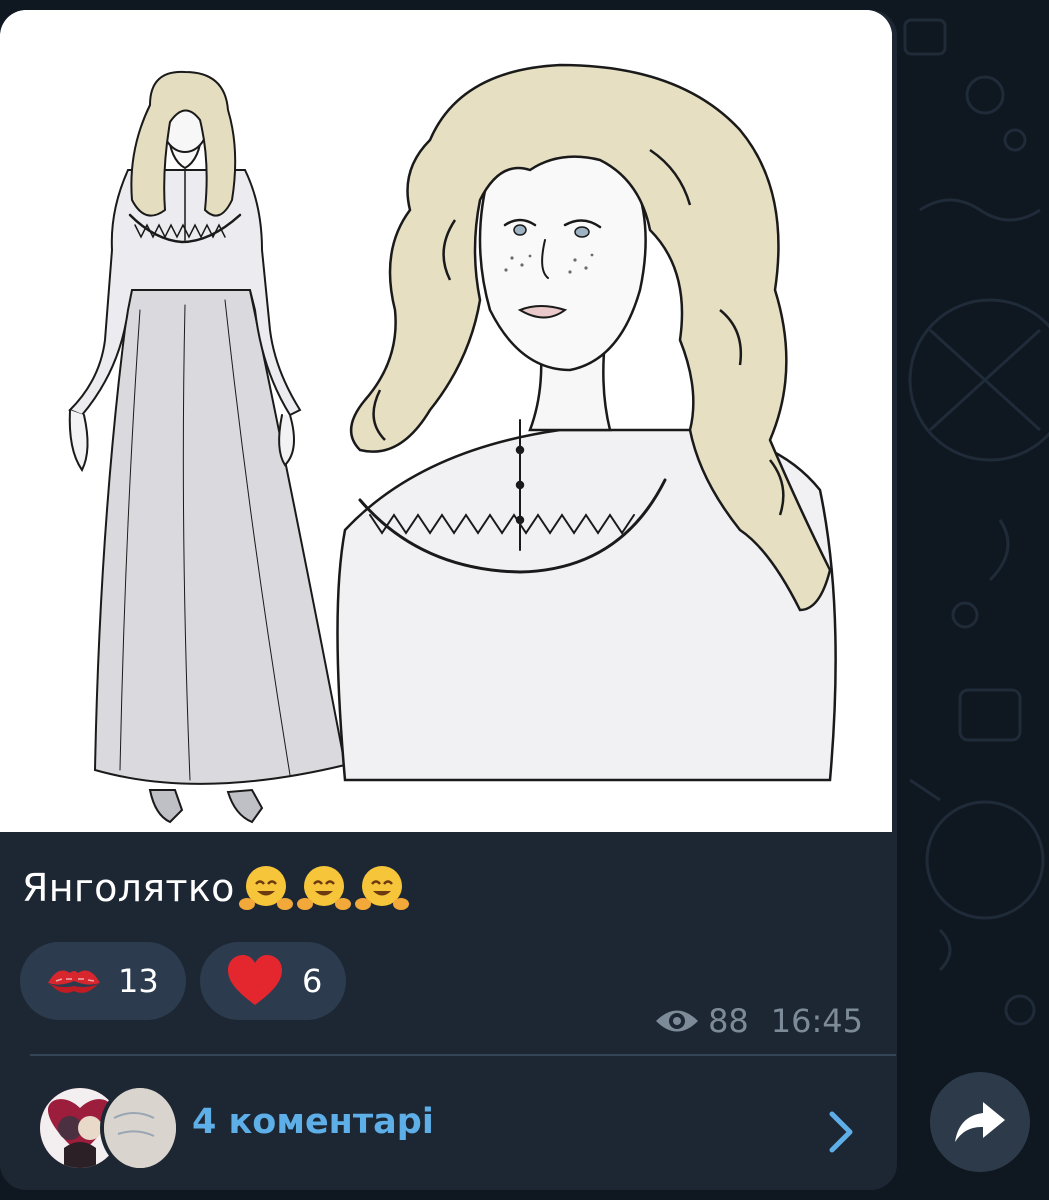  Describe the element at coordinates (103, 981) in the screenshot. I see `reaction-kiss-button: 13` at that location.